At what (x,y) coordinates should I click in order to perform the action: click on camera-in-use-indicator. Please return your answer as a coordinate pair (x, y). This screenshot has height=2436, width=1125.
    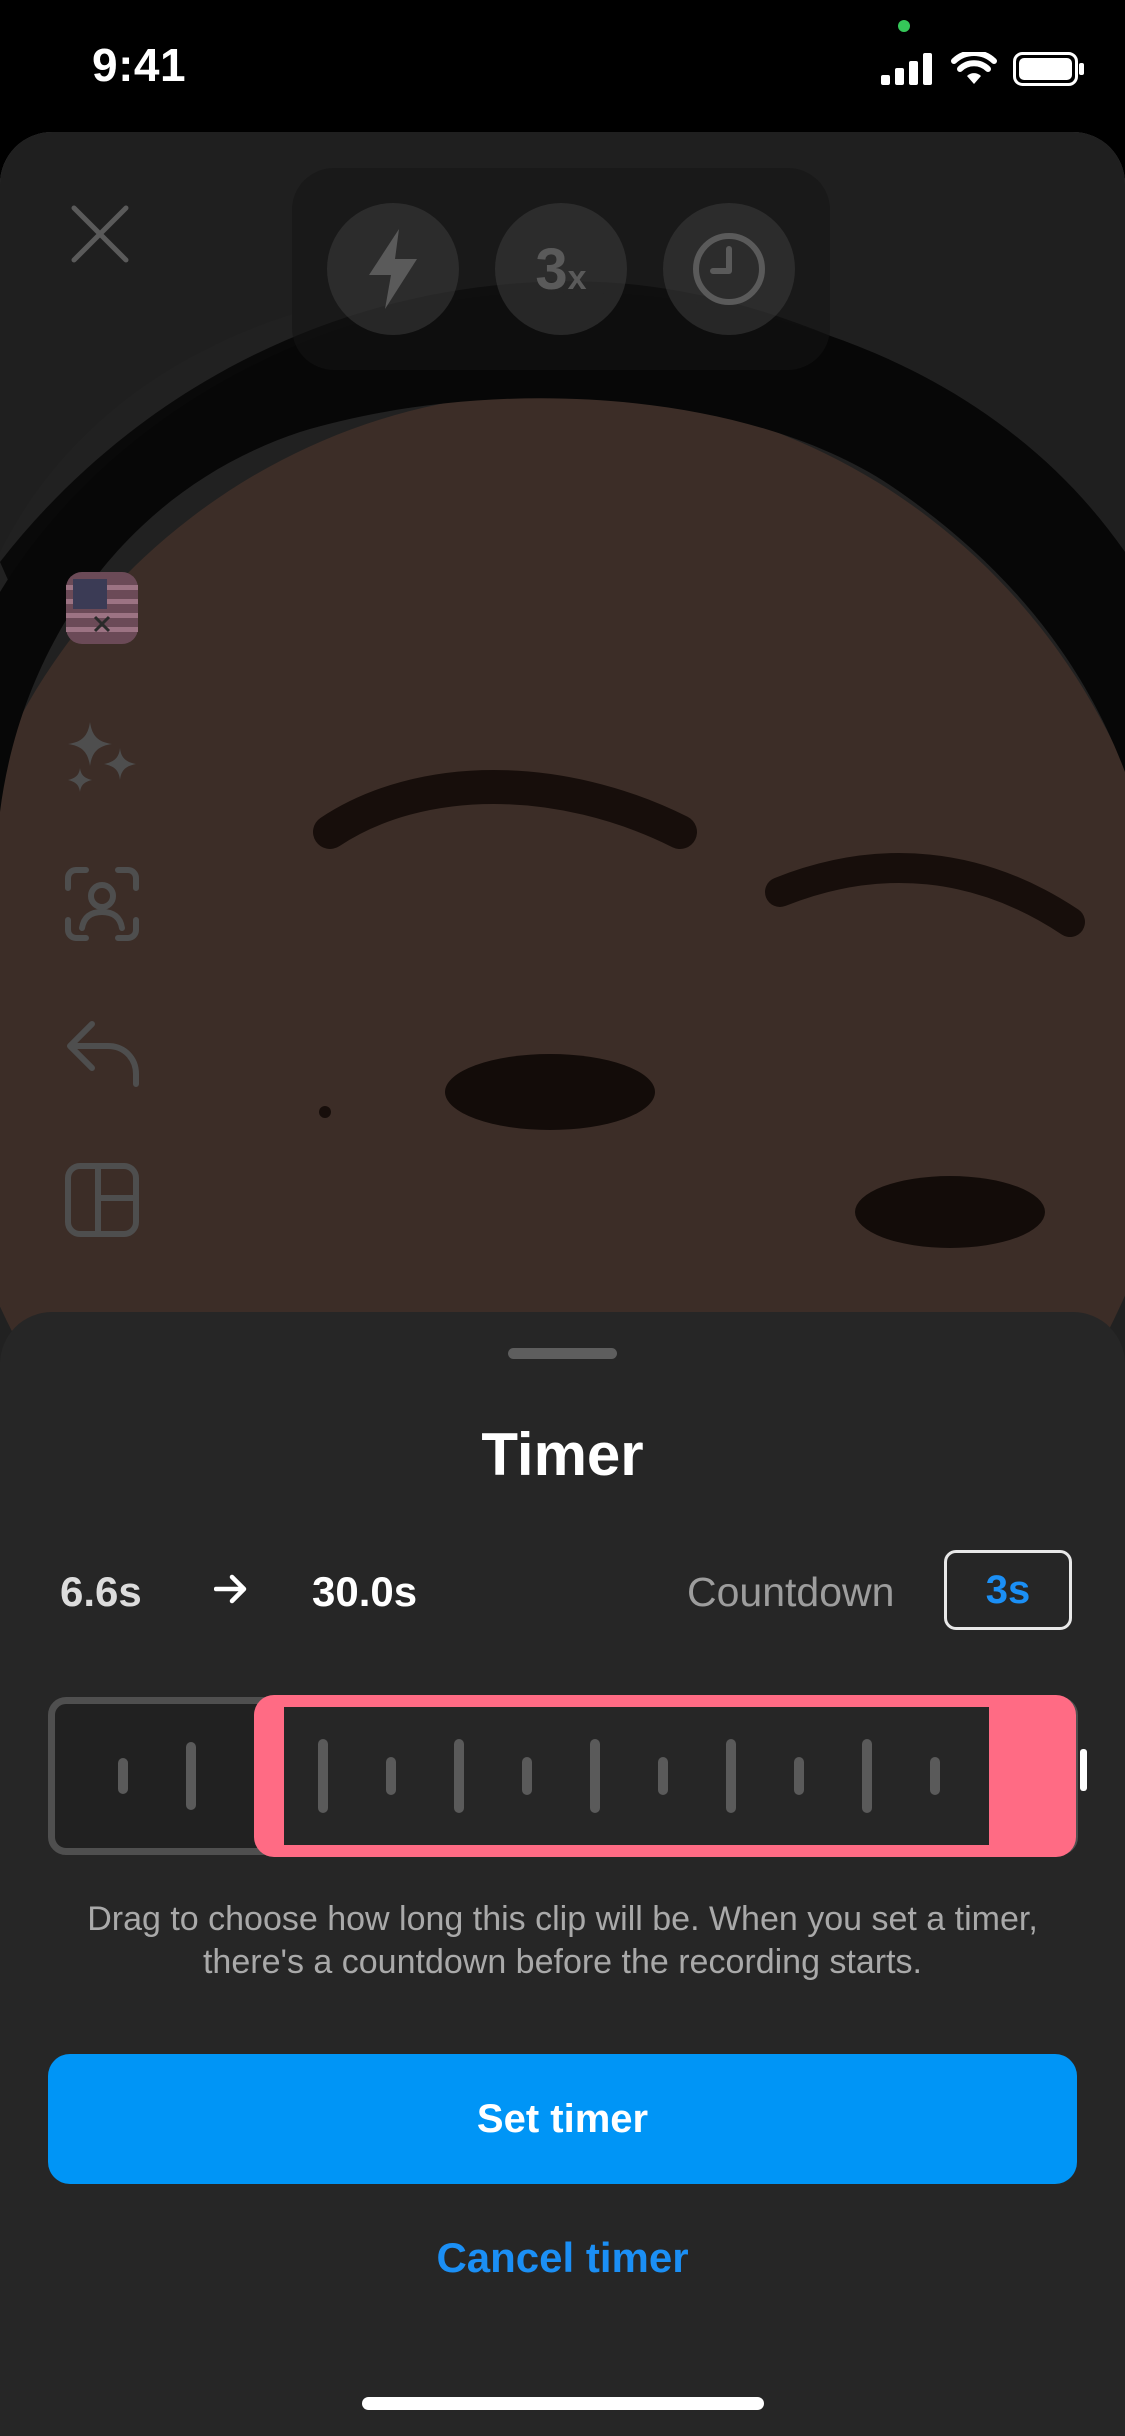
    Looking at the image, I should click on (904, 26).